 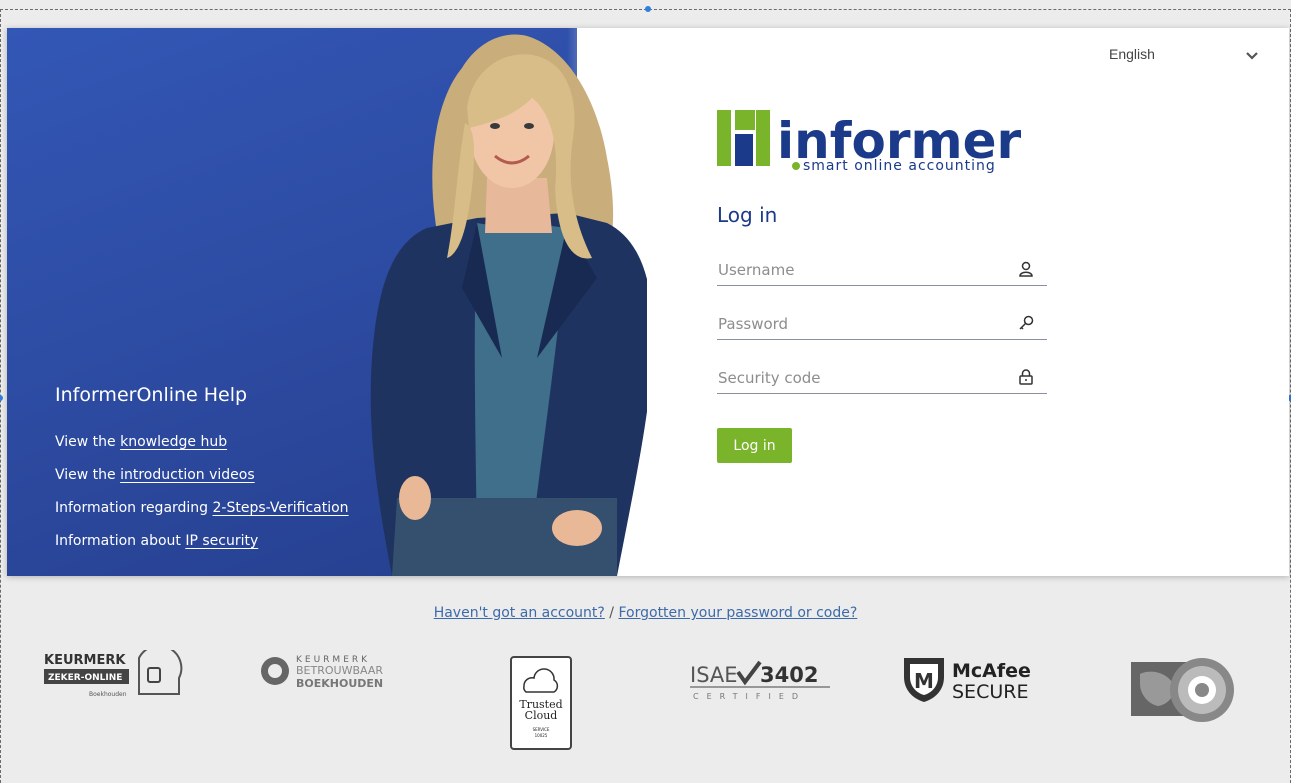 I want to click on help-line-ip: Information about IP security, so click(x=202, y=541).